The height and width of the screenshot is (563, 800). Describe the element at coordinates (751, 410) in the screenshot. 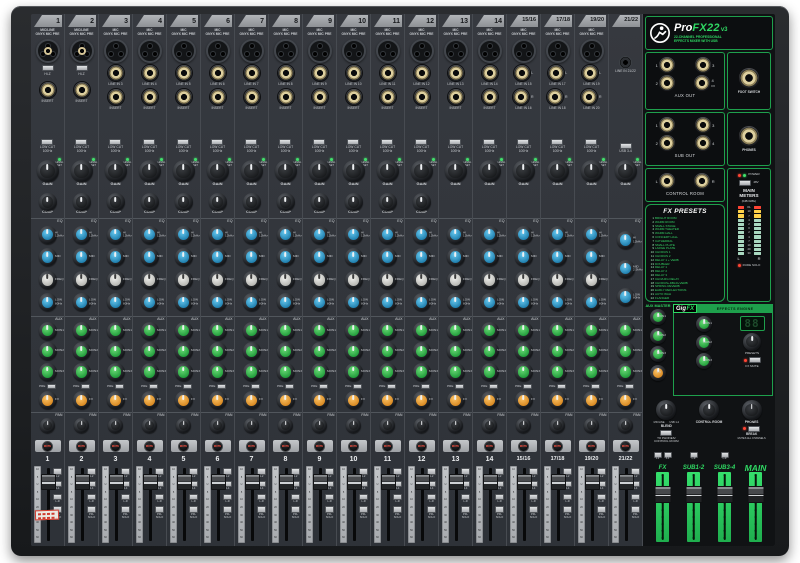

I see `phones-knob` at that location.